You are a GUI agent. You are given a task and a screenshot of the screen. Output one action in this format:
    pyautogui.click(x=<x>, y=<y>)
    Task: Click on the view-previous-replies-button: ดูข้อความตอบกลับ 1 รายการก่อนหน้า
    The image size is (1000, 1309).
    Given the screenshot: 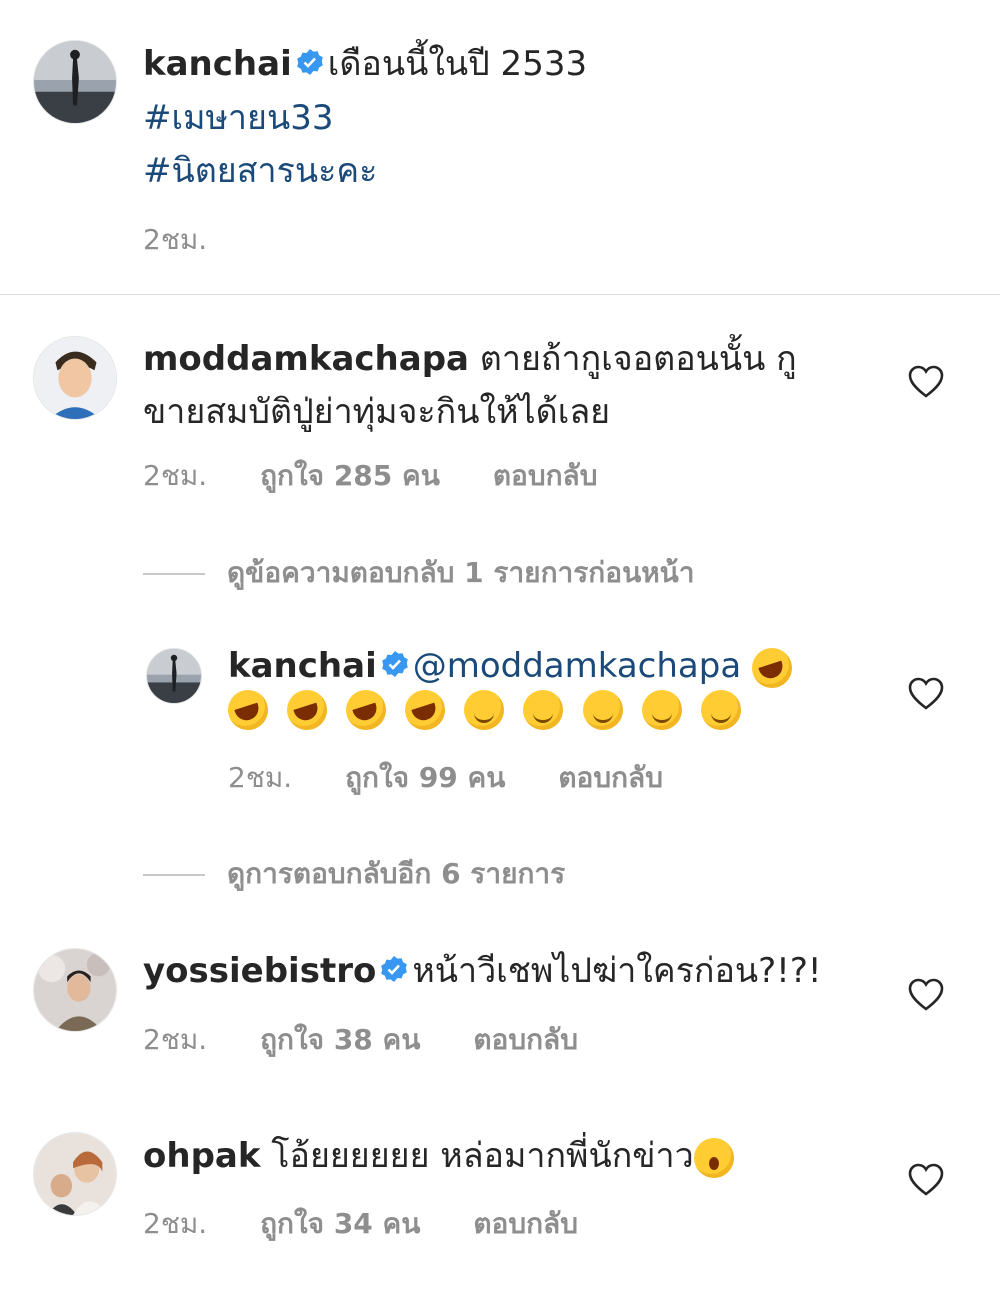 What is the action you would take?
    pyautogui.click(x=419, y=573)
    